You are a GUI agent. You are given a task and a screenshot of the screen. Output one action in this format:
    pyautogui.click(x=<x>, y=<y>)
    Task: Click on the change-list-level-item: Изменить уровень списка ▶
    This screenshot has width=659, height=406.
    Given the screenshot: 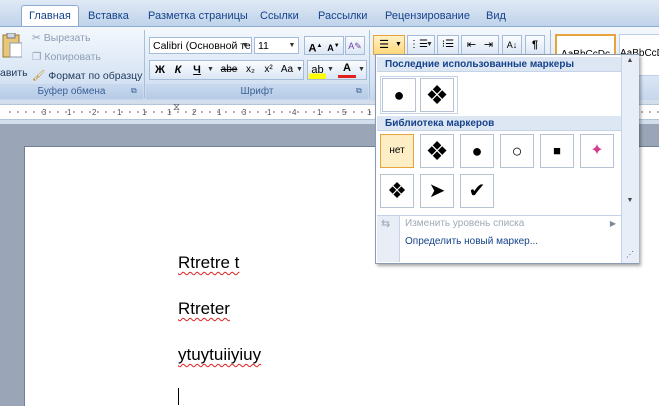 What is the action you would take?
    pyautogui.click(x=498, y=224)
    